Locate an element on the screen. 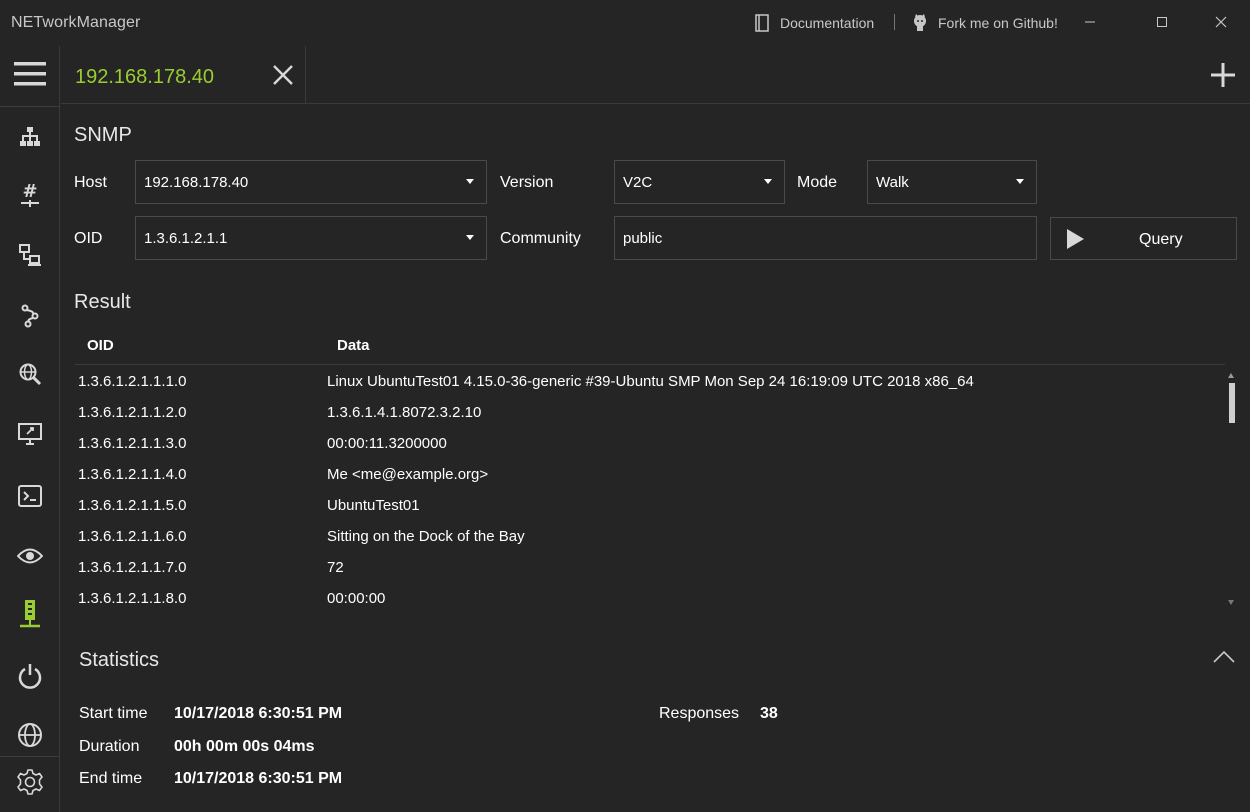 The width and height of the screenshot is (1250, 812). table-row: 1.3.6.1.2.1.1.8.0 00:00:00 is located at coordinates (646, 598).